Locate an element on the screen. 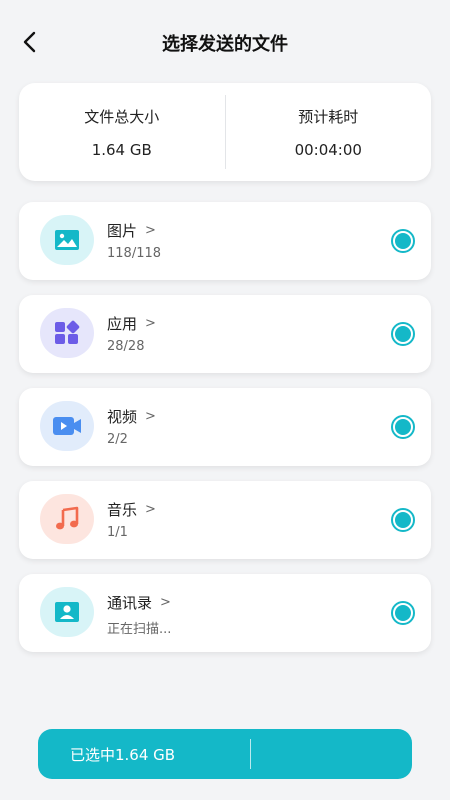  category-count: 28/28 is located at coordinates (126, 346).